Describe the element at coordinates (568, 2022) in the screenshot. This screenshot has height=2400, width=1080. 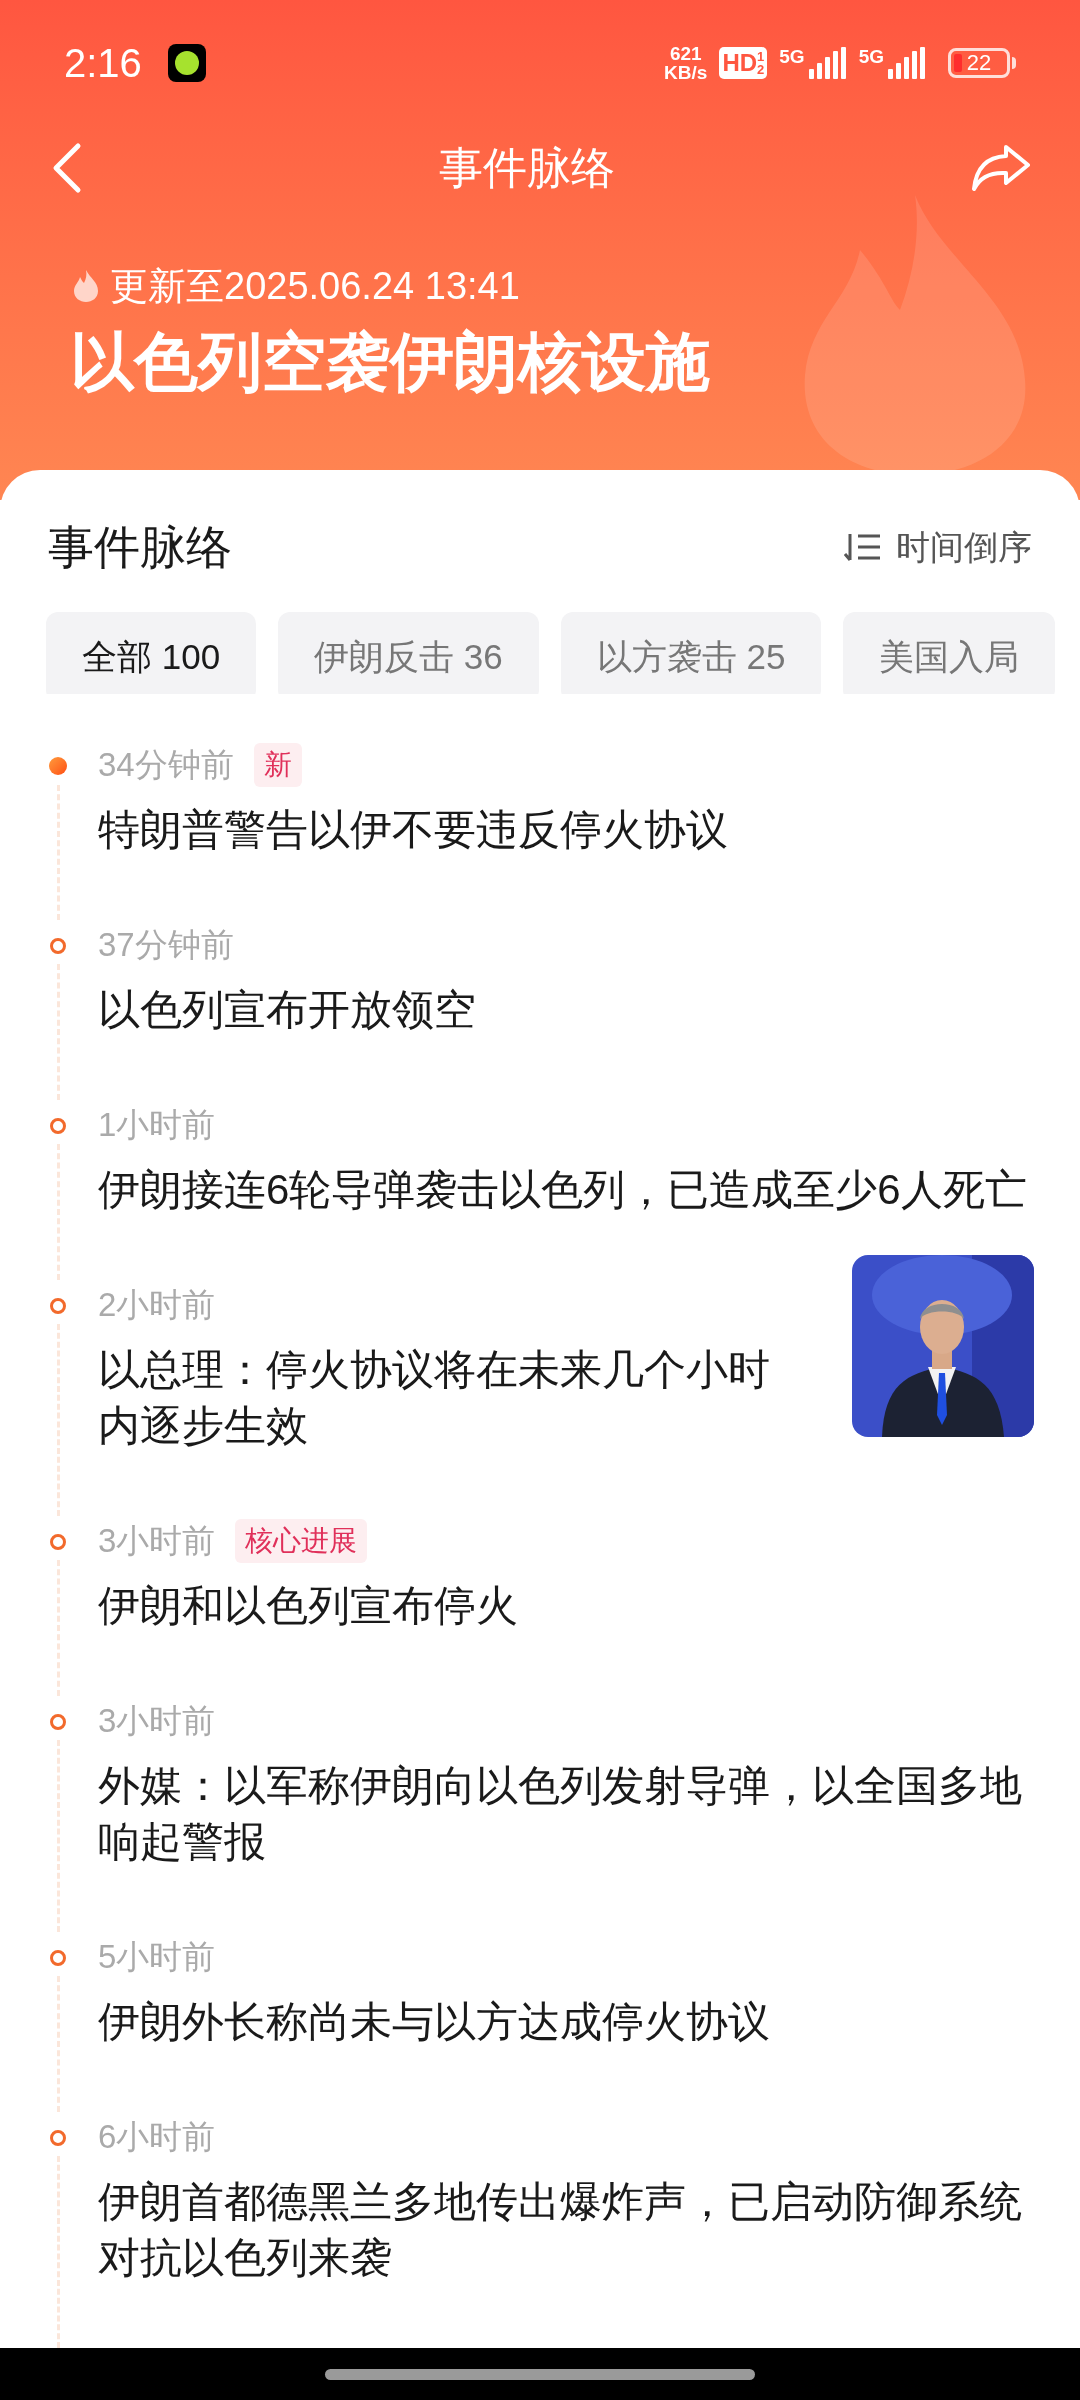
I see `event-title: 伊朗外长称尚未与以方达成停火协议` at that location.